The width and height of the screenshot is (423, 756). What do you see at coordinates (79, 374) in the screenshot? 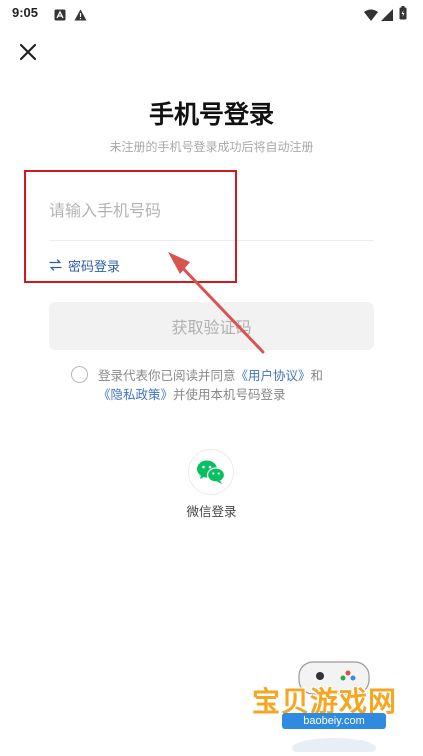
I see `agreement-checkbox` at bounding box center [79, 374].